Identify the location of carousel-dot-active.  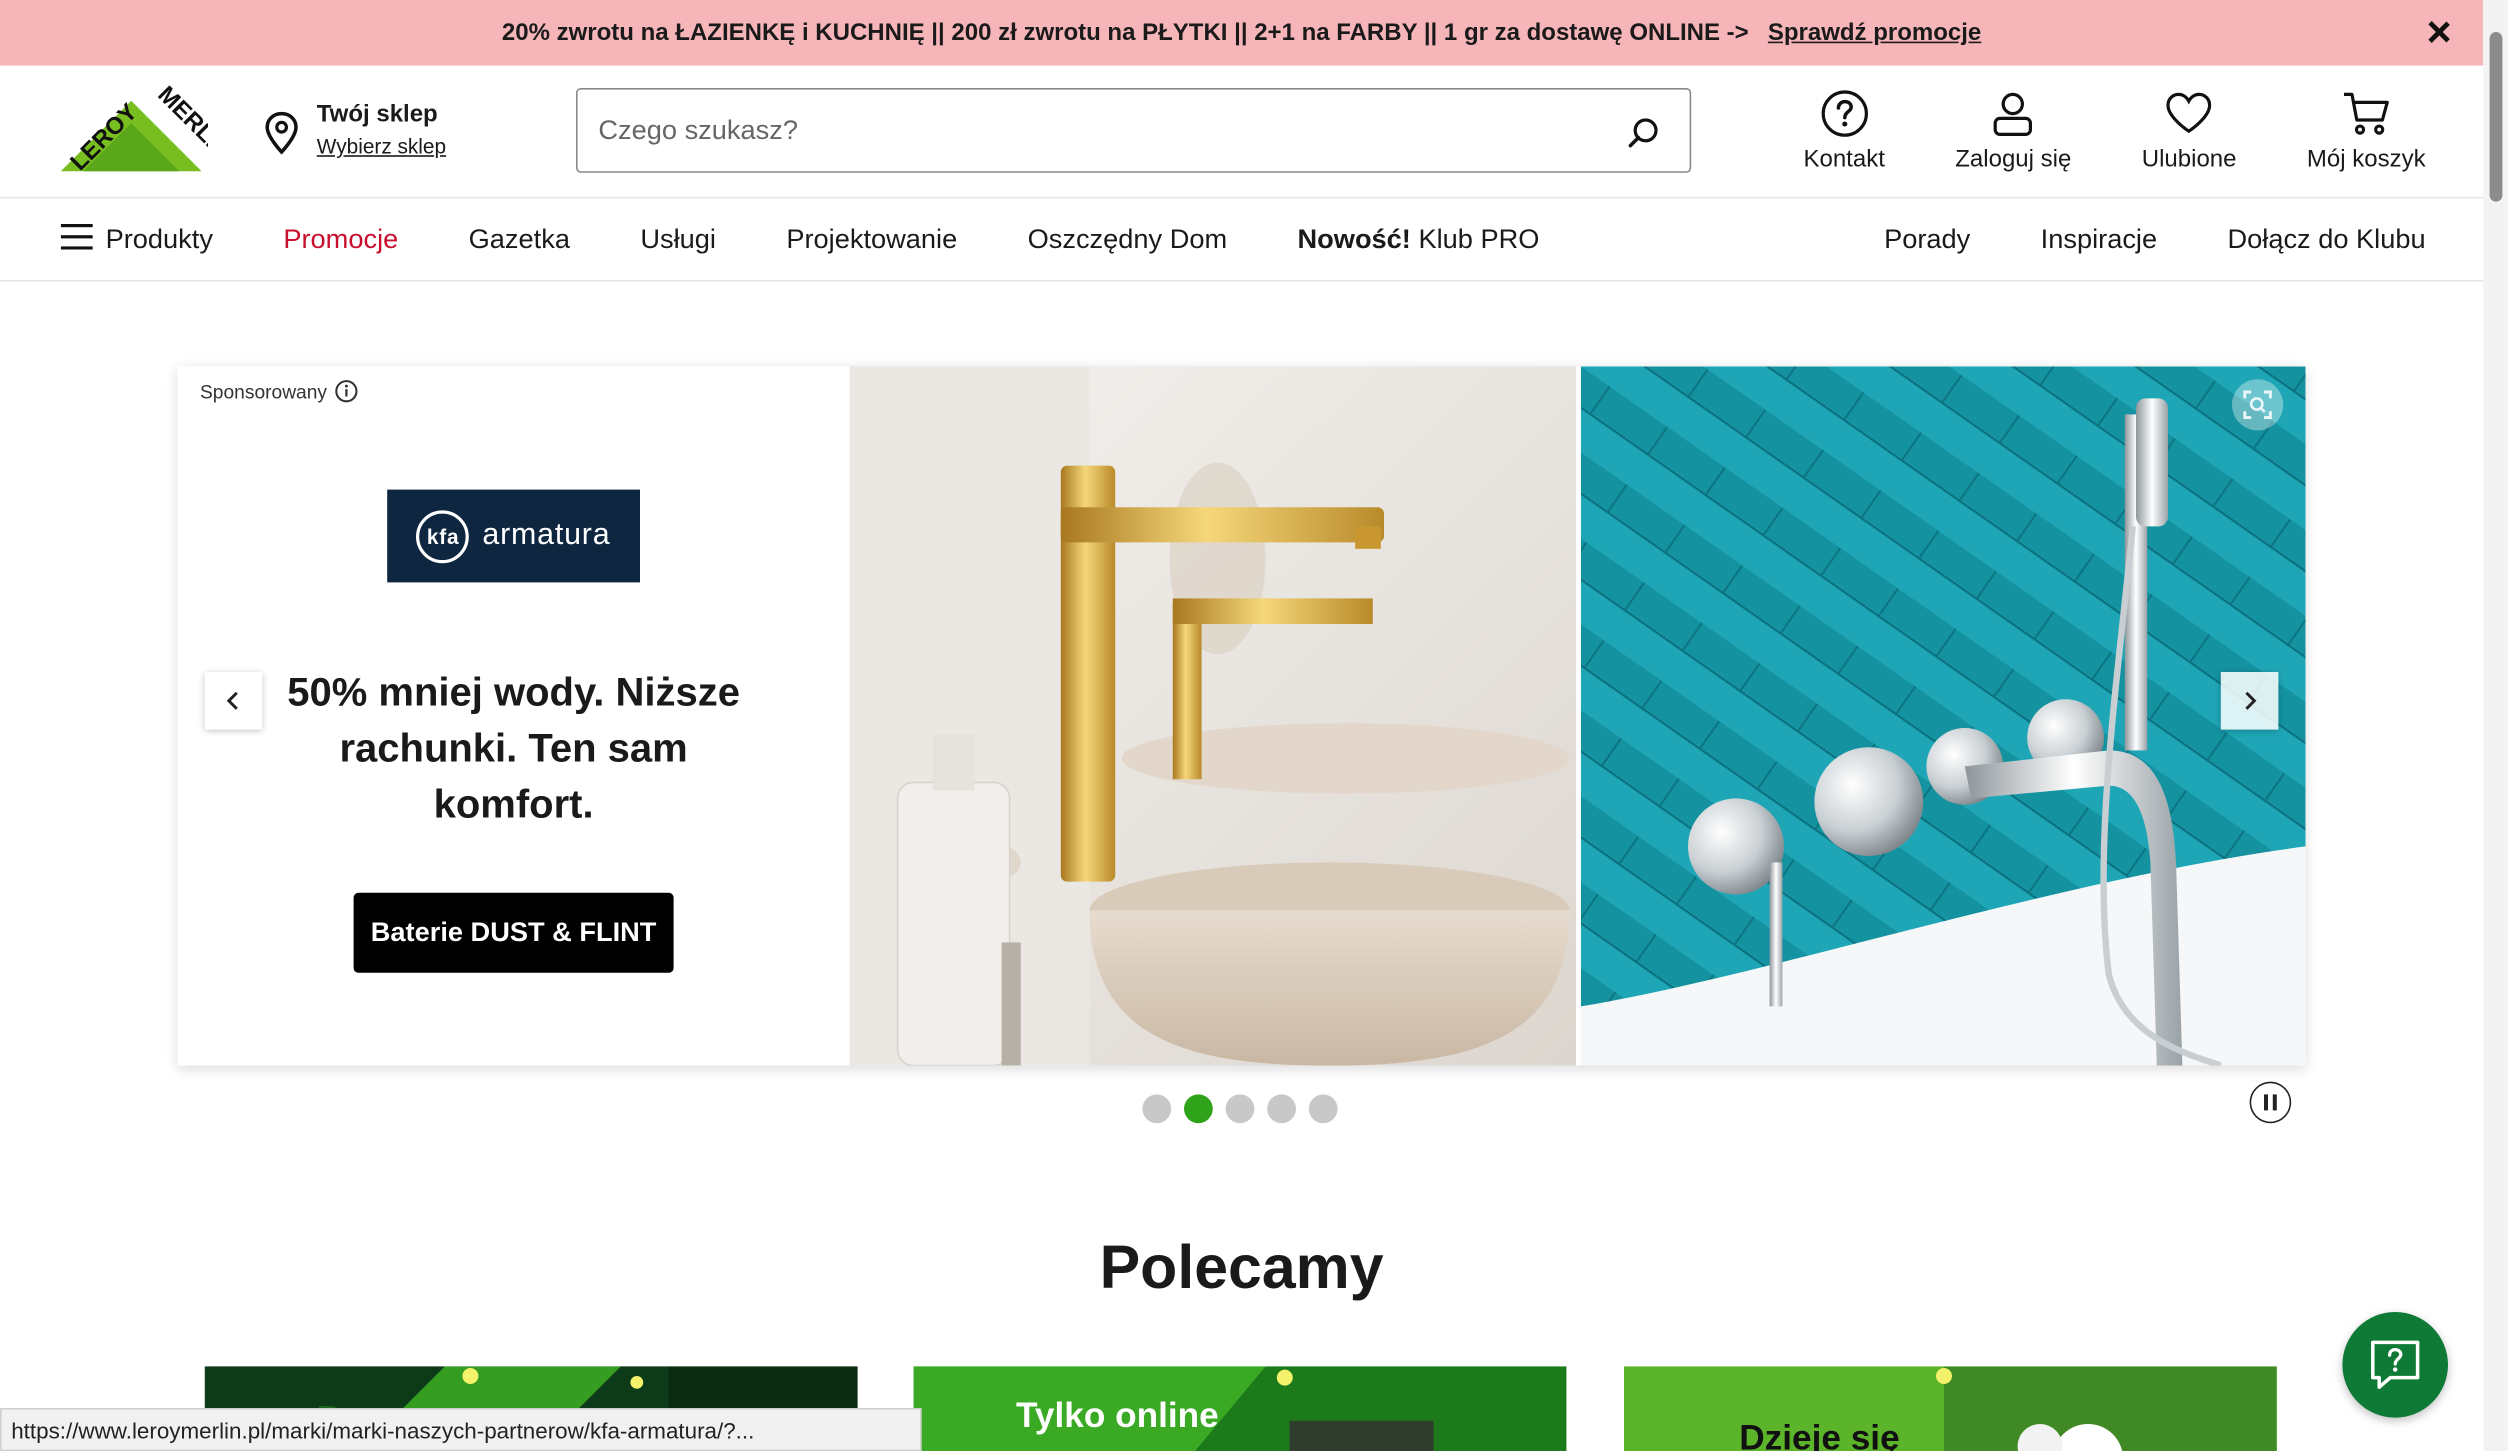
(1198, 1109).